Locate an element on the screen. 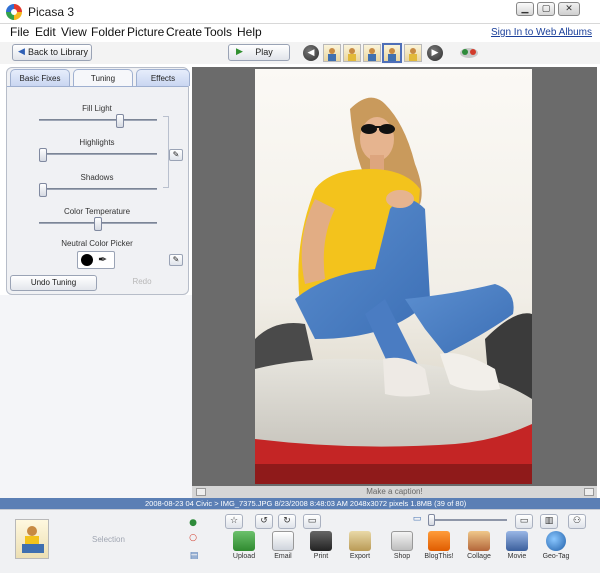 This screenshot has height=573, width=600. next-button: ▶ is located at coordinates (435, 53).